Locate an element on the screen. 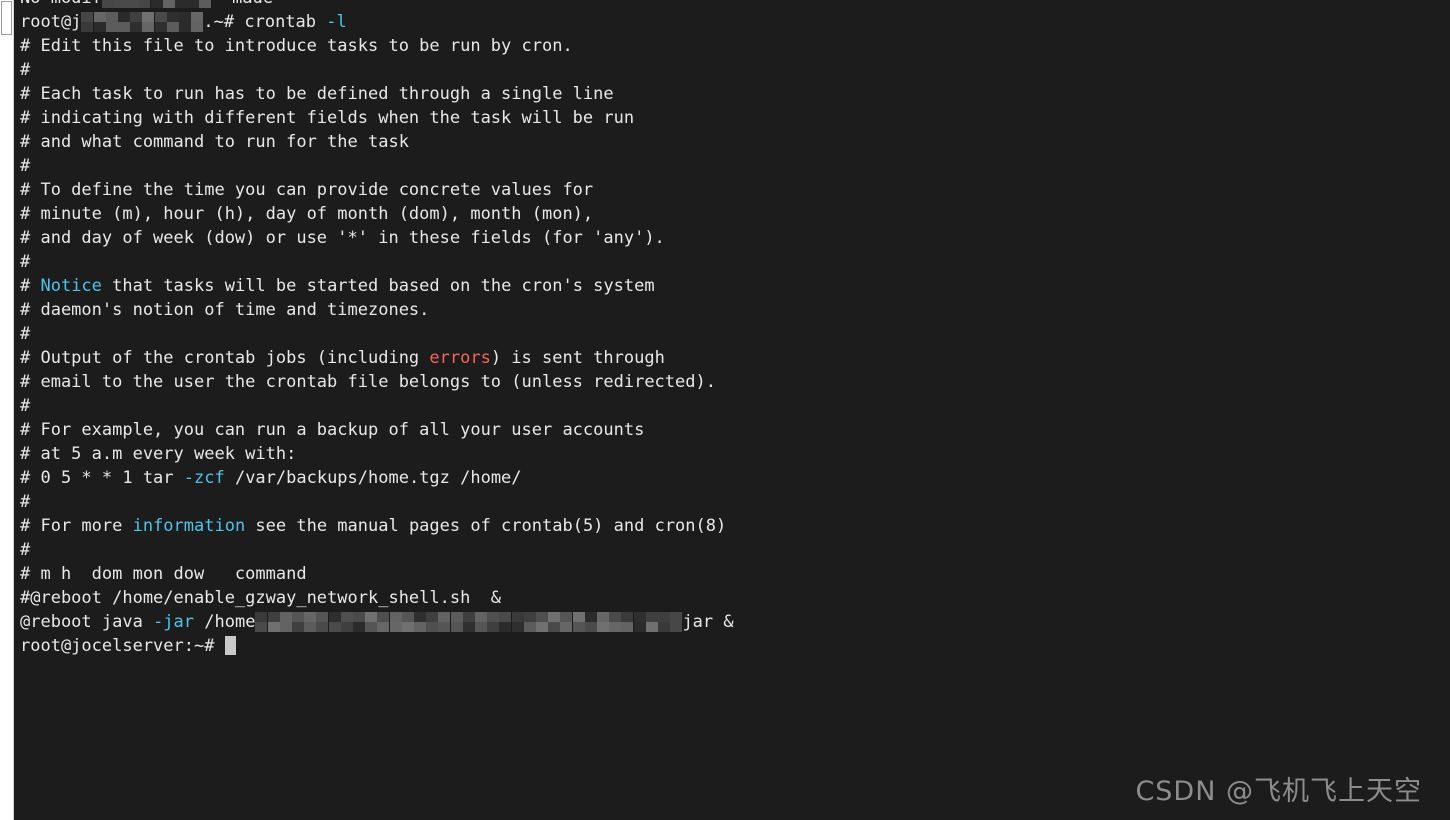 The width and height of the screenshot is (1450, 820). terminal-line: # daemon's notion of time and timezones. is located at coordinates (730, 310).